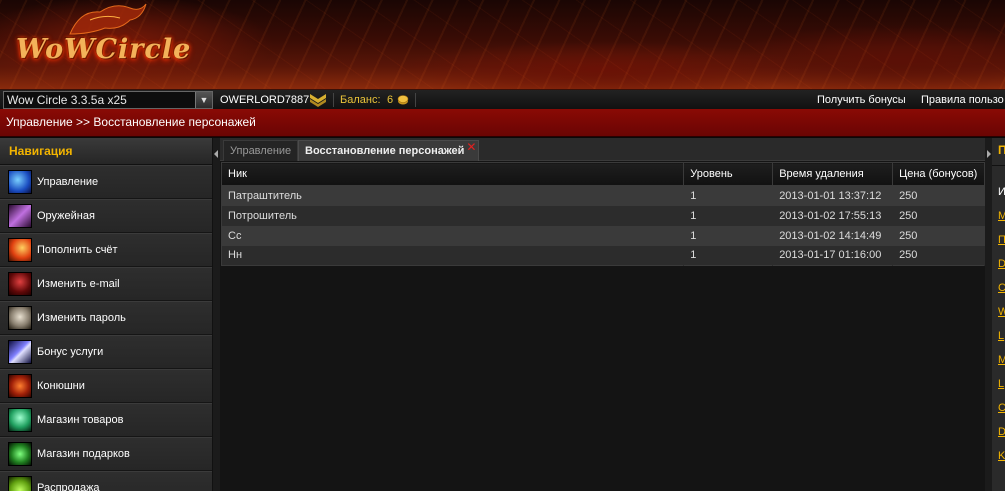  What do you see at coordinates (216, 154) in the screenshot?
I see `chevron-left-icon` at bounding box center [216, 154].